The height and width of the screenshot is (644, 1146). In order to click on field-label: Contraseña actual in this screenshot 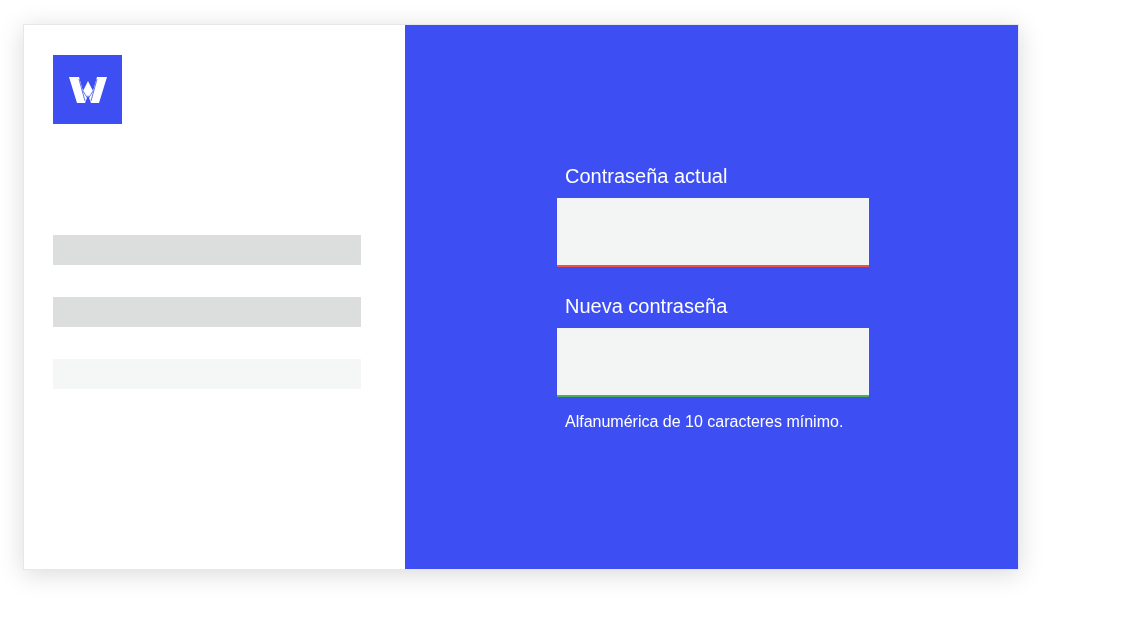, I will do `click(646, 176)`.